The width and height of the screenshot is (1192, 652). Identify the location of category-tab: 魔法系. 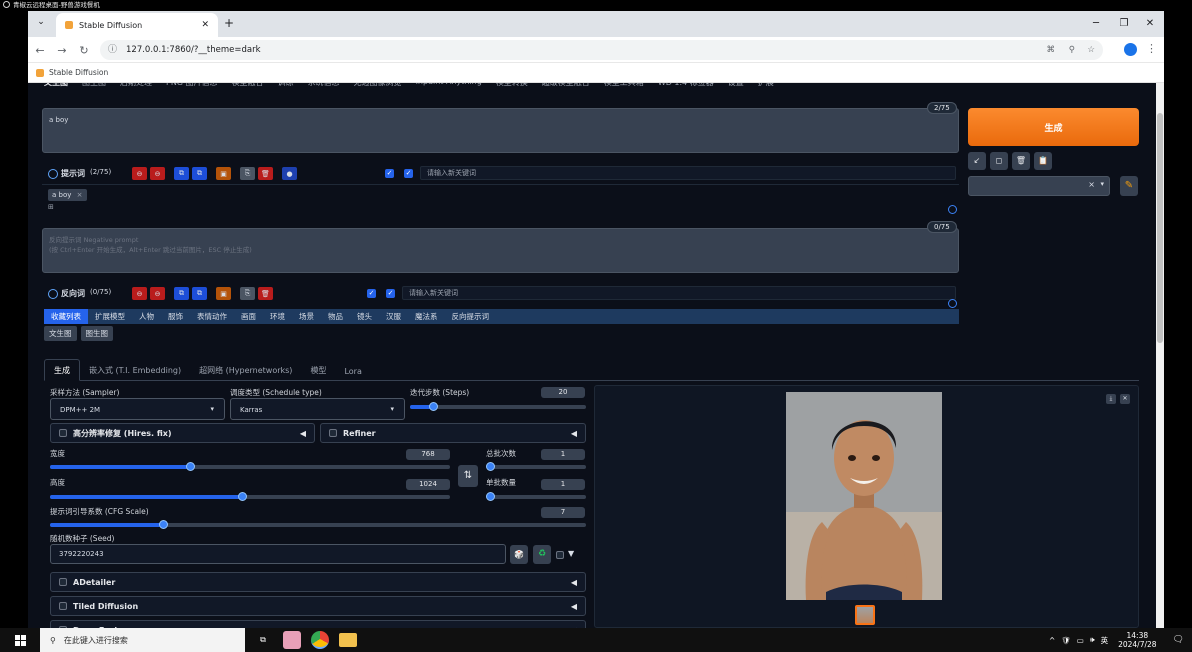
(426, 316).